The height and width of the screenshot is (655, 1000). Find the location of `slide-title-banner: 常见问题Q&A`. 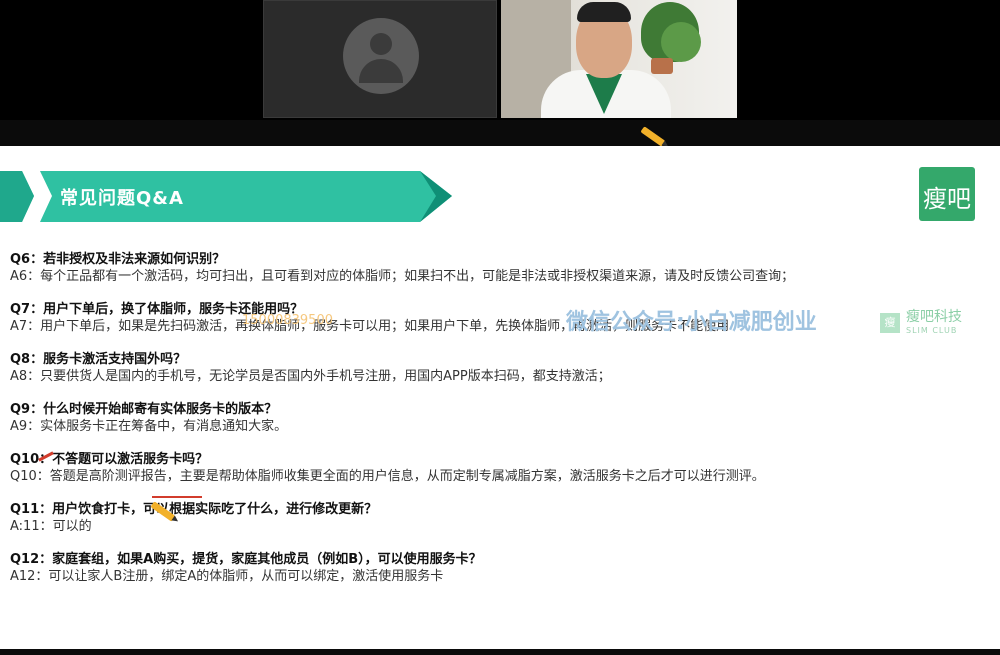

slide-title-banner: 常见问题Q&A is located at coordinates (226, 196).